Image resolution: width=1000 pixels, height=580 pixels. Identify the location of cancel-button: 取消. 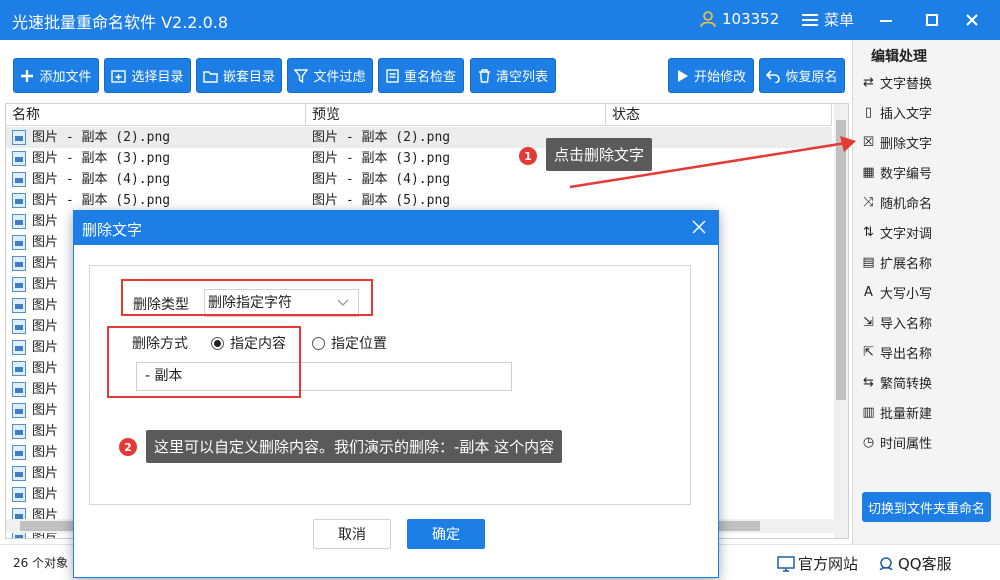
(352, 534).